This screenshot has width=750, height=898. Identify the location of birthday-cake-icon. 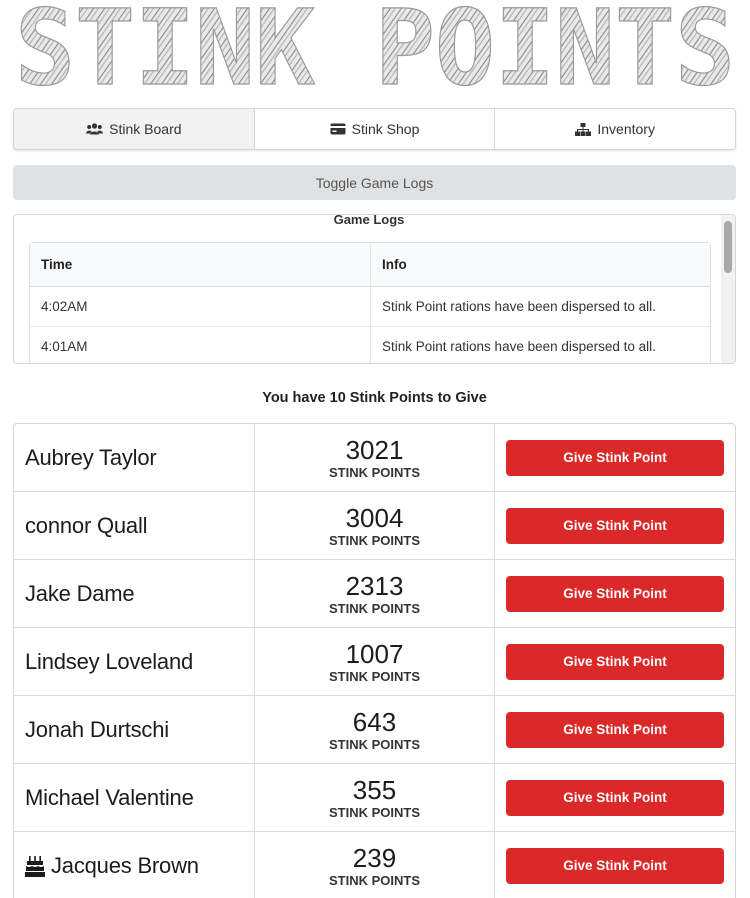
(35, 866).